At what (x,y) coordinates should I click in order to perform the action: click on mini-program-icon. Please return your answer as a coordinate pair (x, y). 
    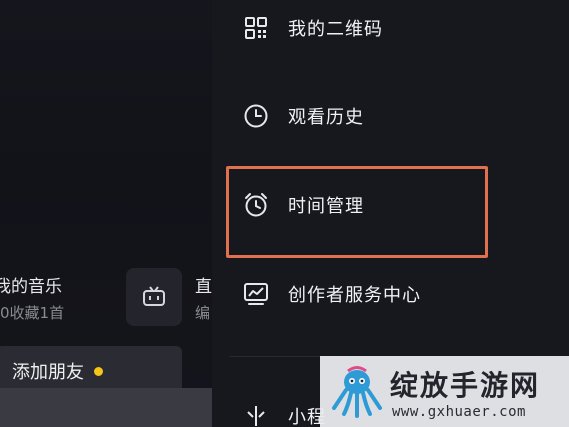
    Looking at the image, I should click on (256, 414).